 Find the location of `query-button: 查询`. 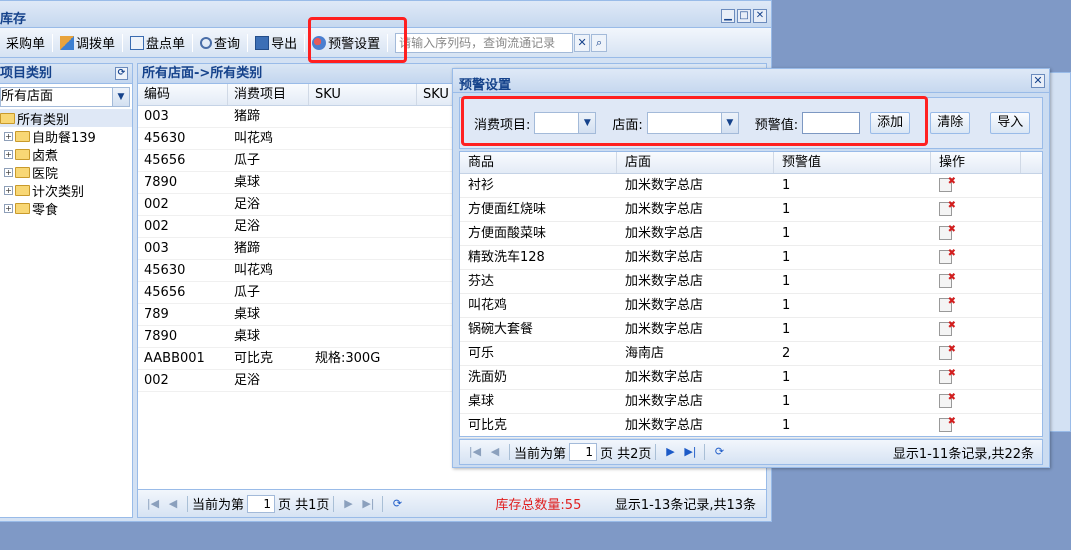

query-button: 查询 is located at coordinates (220, 43).